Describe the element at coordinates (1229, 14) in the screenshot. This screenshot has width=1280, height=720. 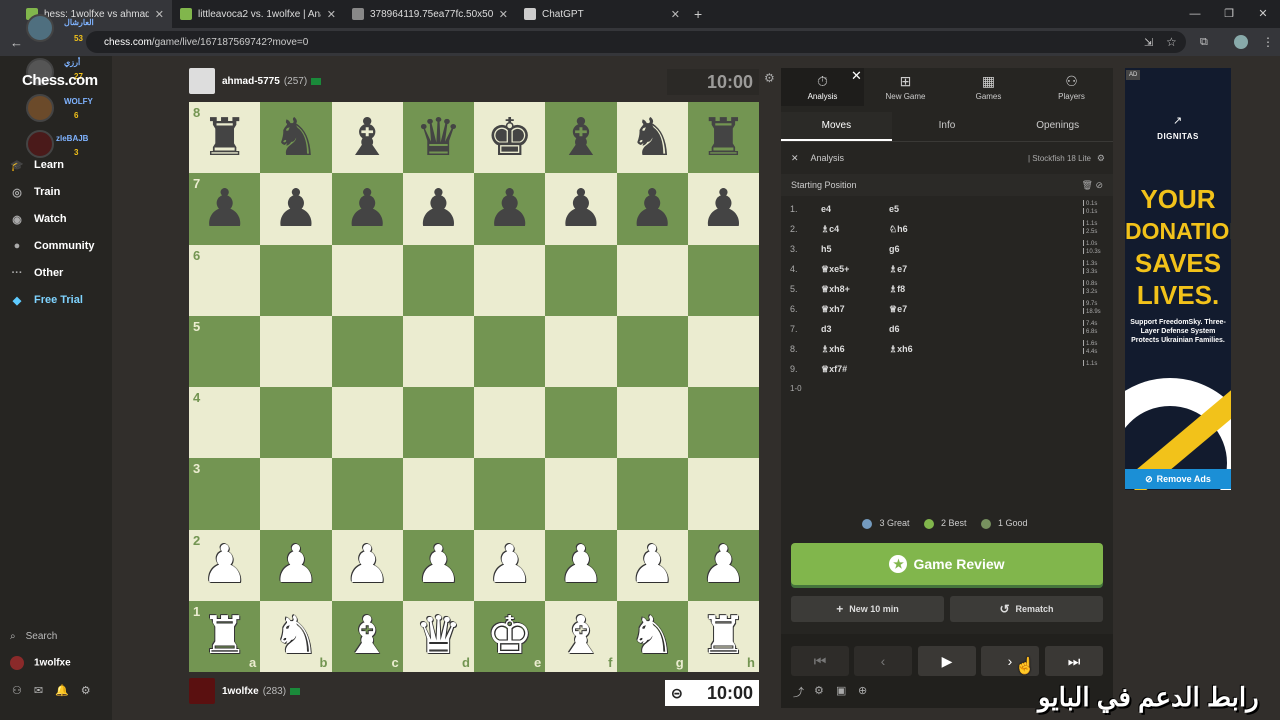
I see `maximize-icon: ❐` at that location.